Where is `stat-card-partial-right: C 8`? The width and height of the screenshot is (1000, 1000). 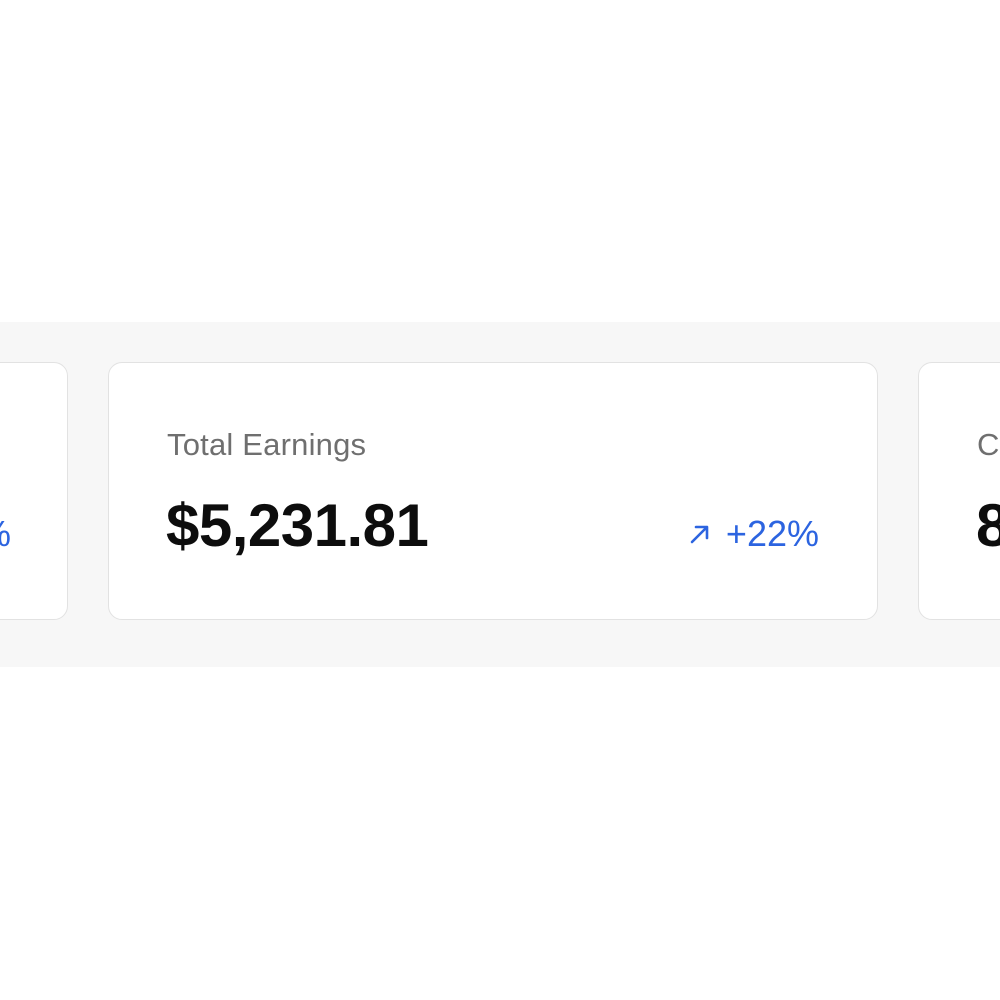 stat-card-partial-right: C 8 is located at coordinates (959, 491).